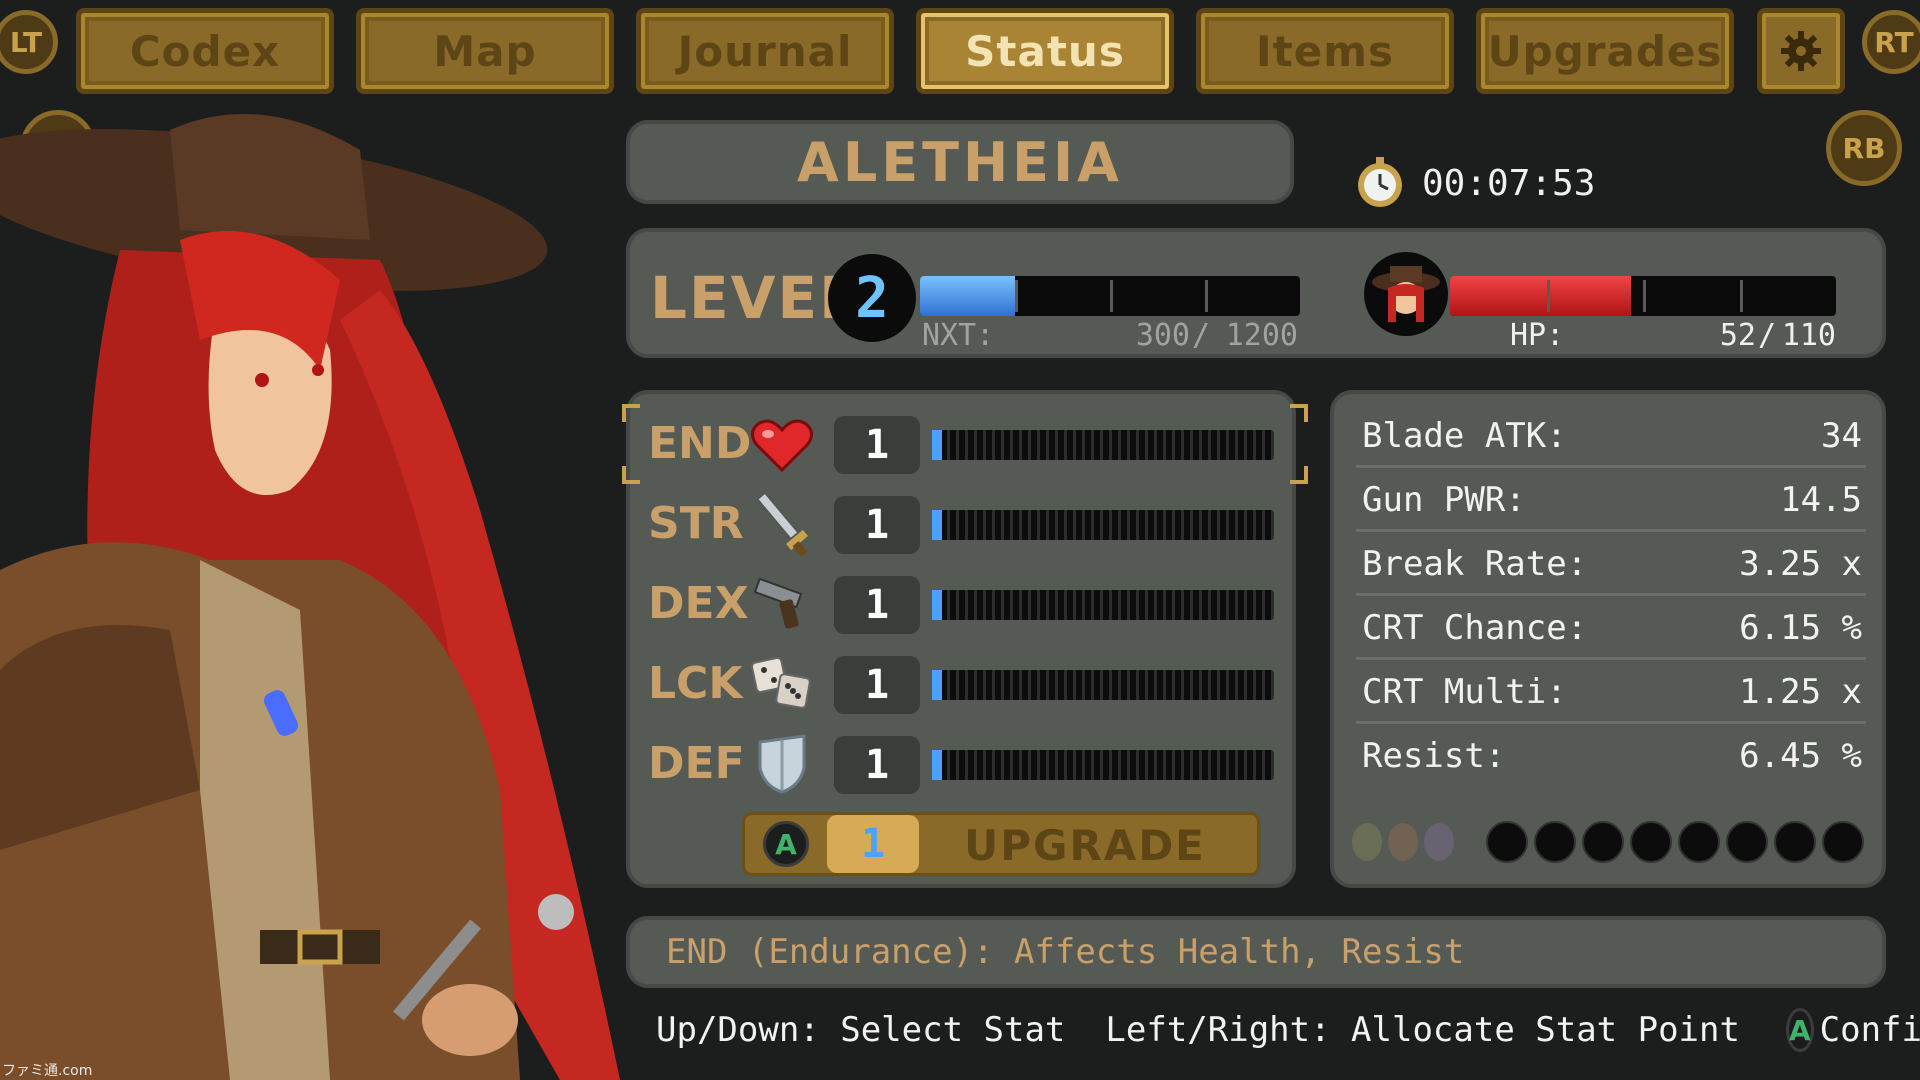 The image size is (1920, 1080). I want to click on dice-icon, so click(780, 682).